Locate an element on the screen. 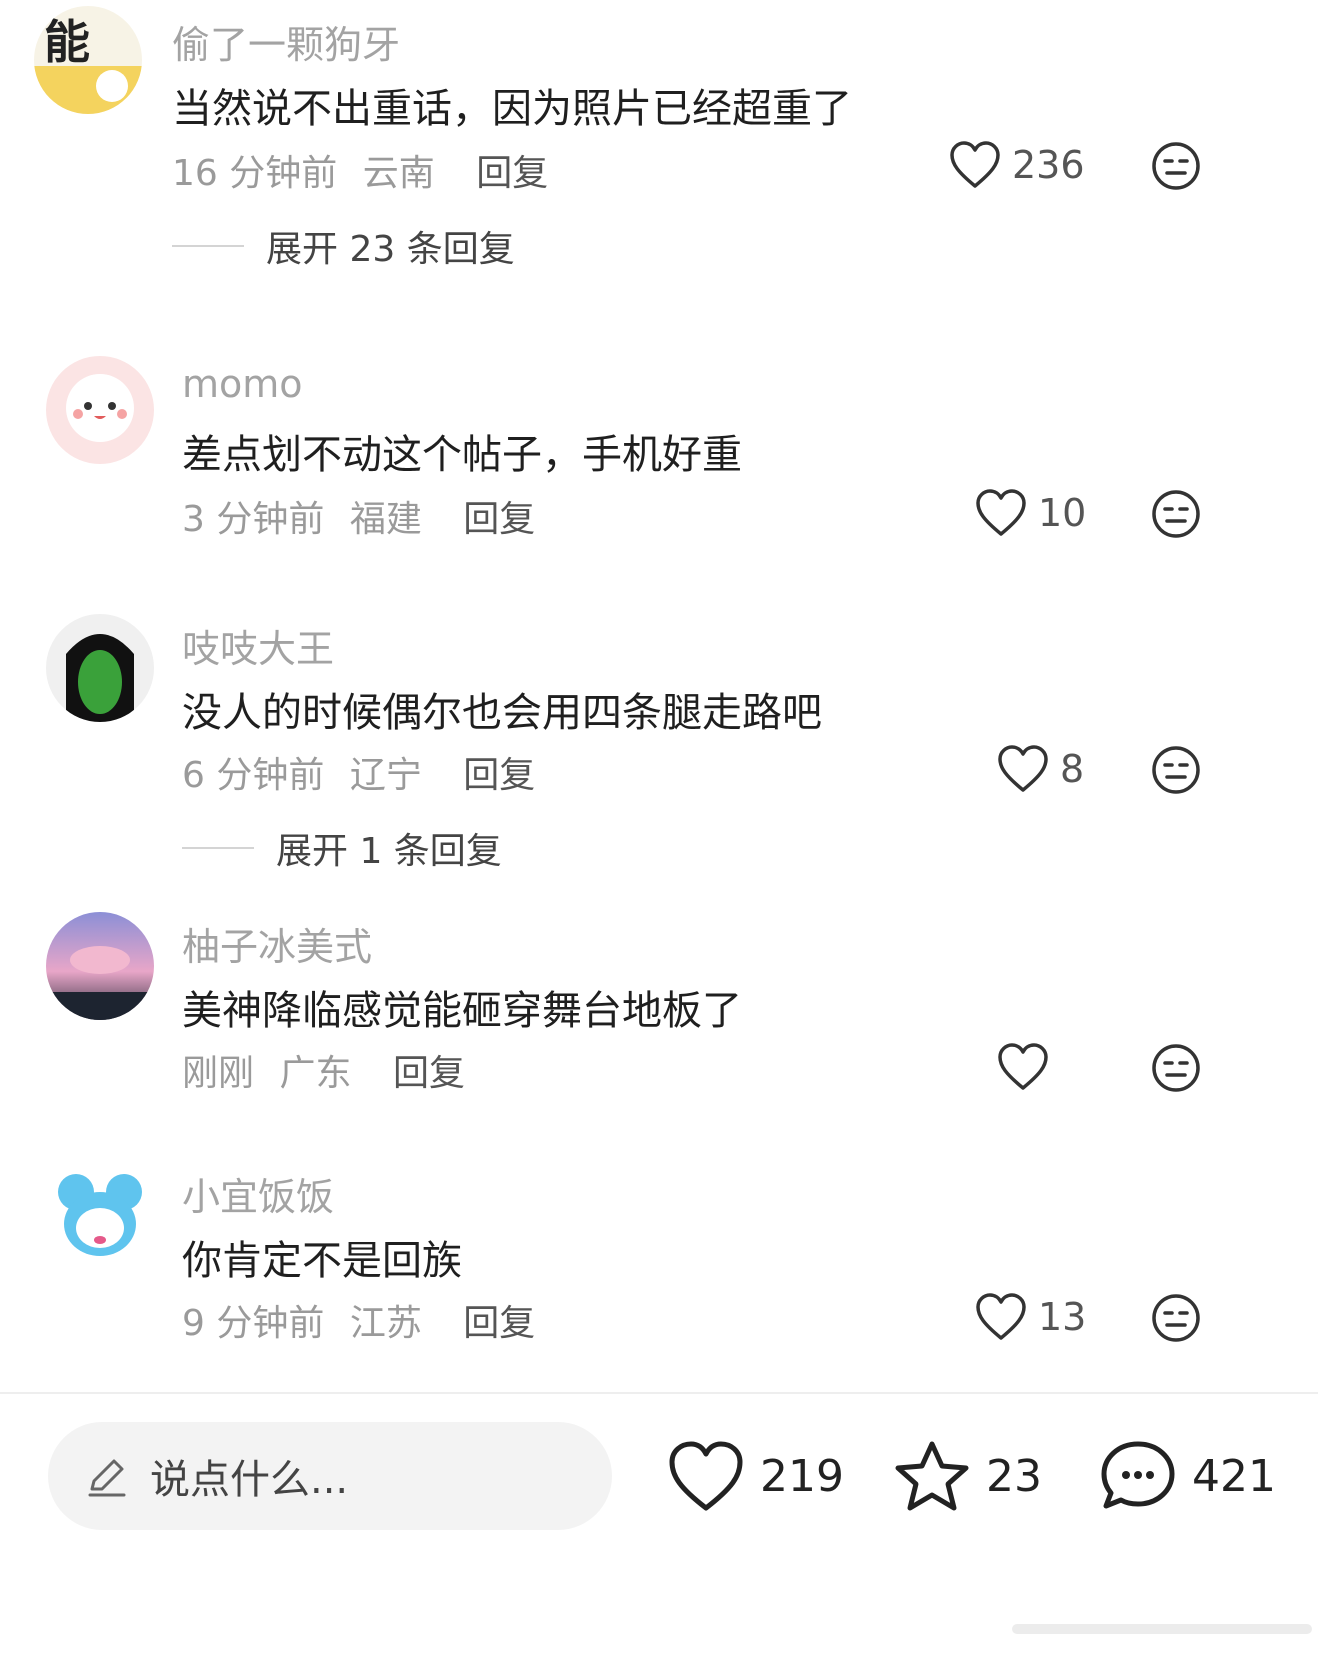 Image resolution: width=1318 pixels, height=1656 pixels. username: 偷了一颗狗牙 is located at coordinates (286, 41).